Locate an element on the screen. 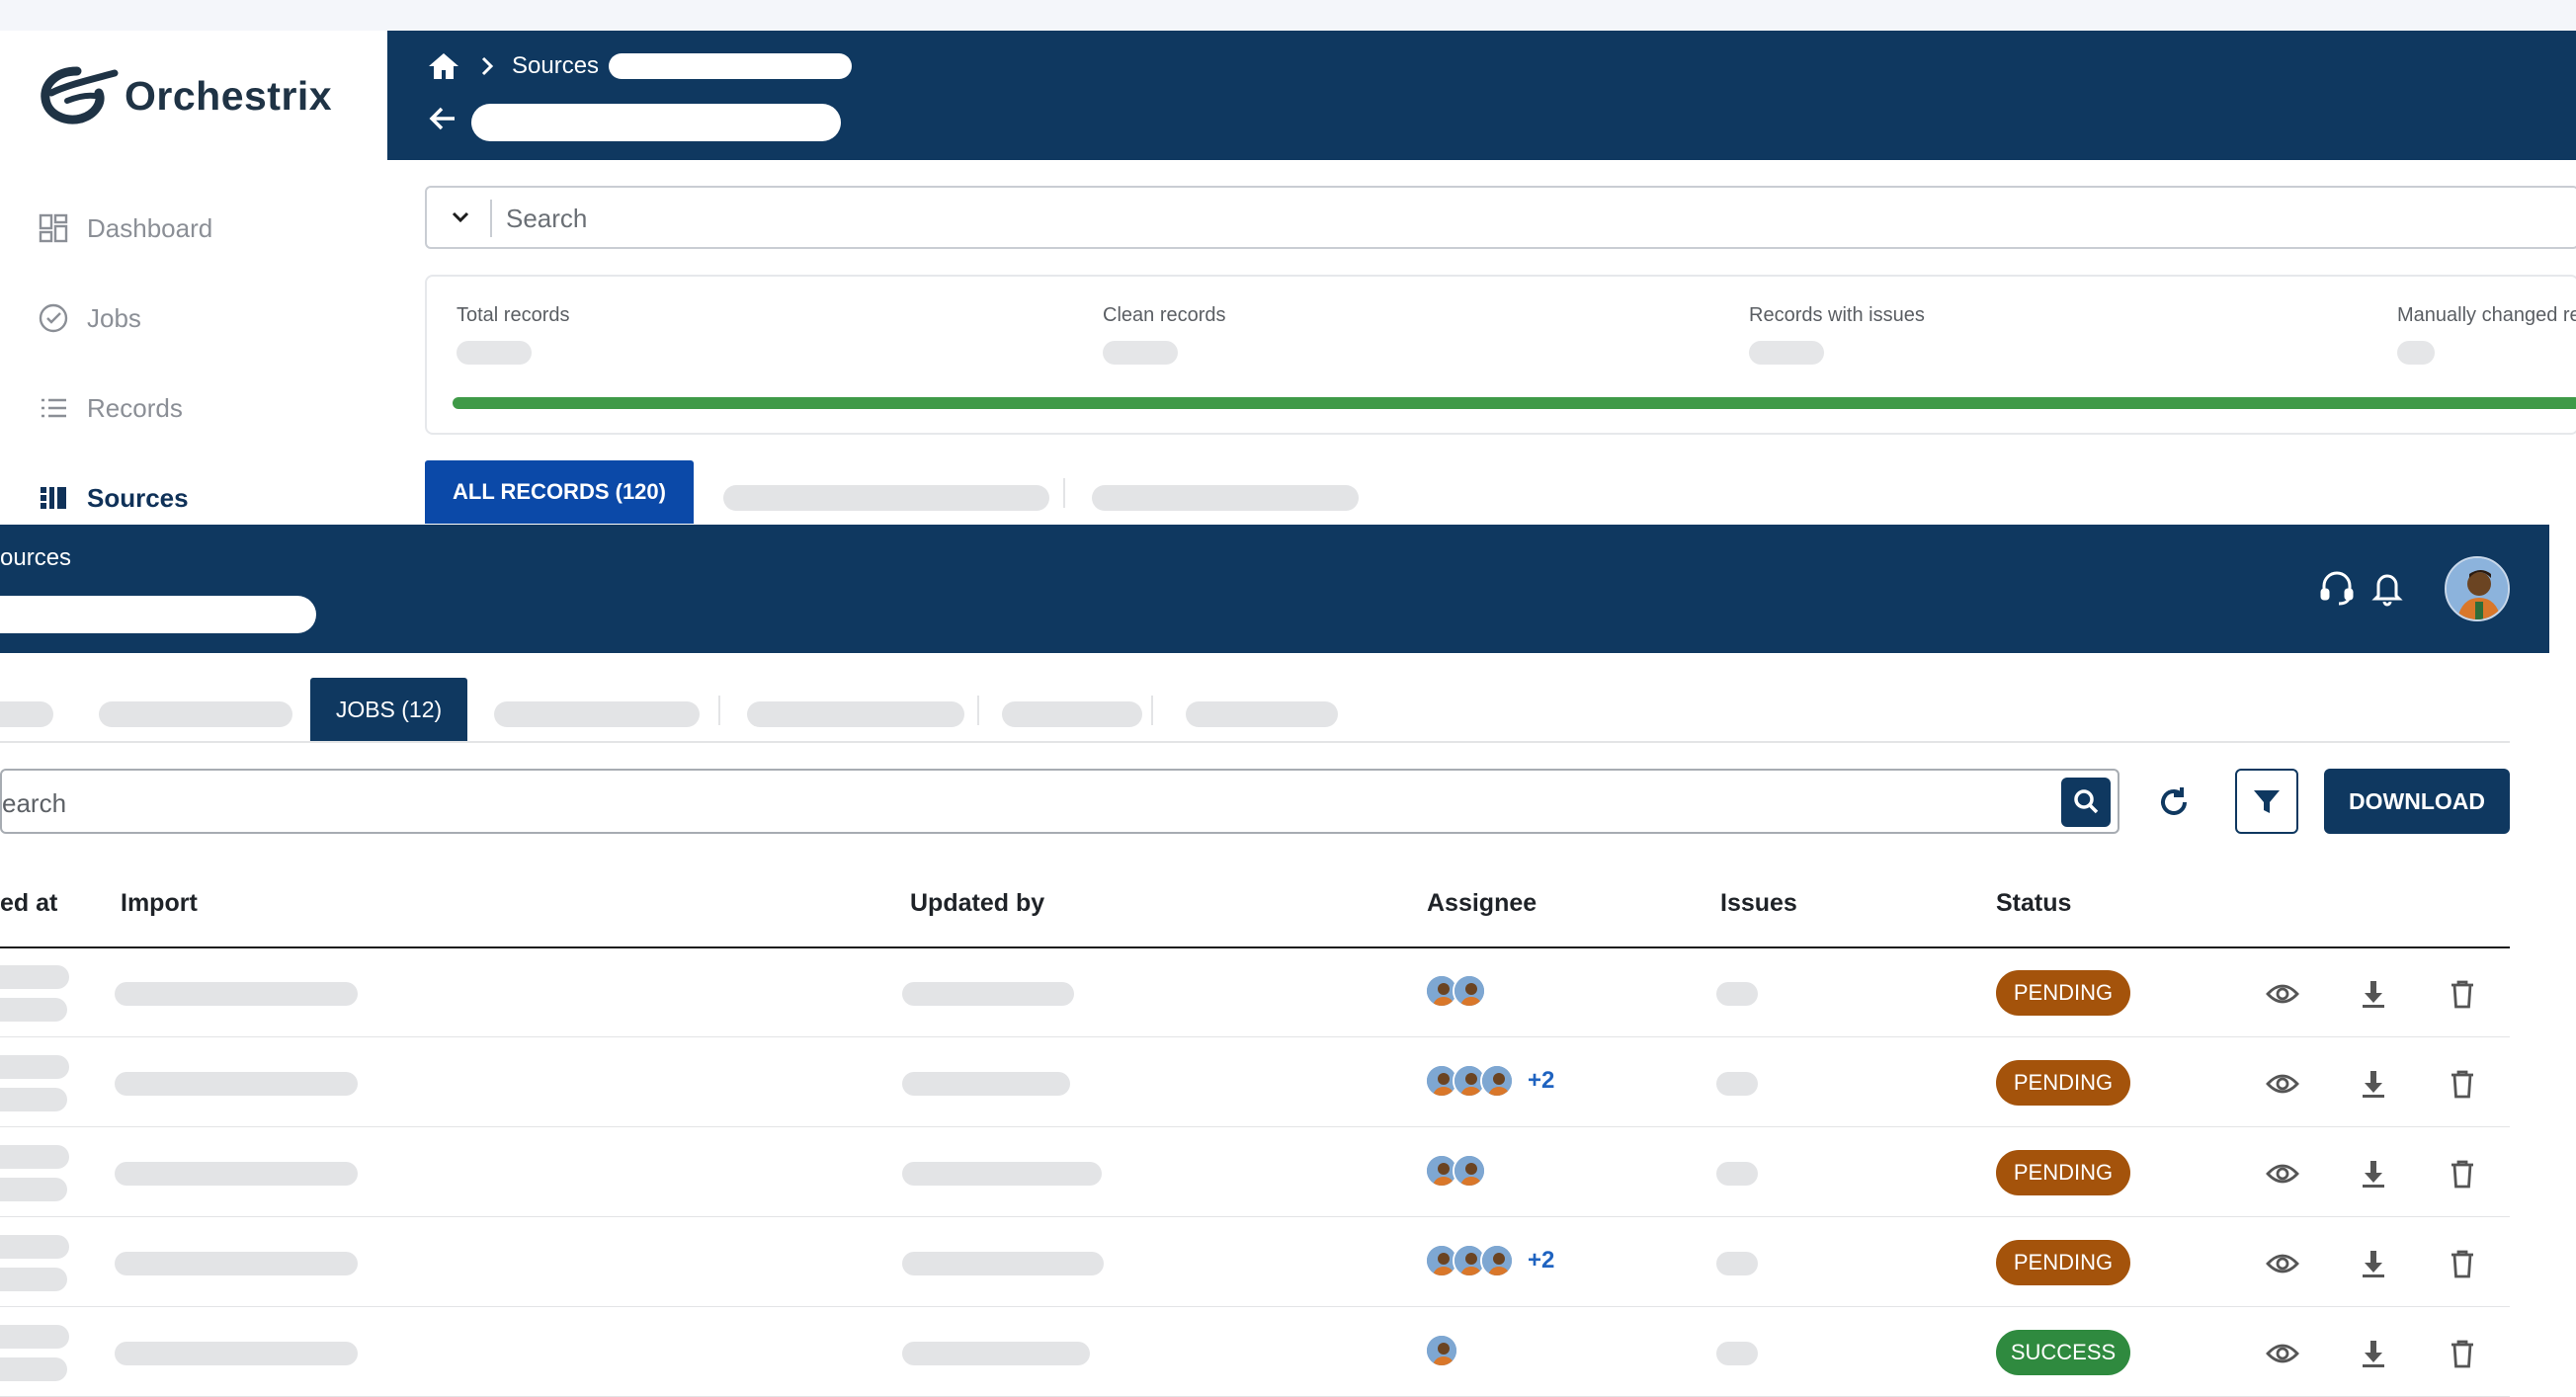  sidebar-item-jobs: Jobs is located at coordinates (89, 318).